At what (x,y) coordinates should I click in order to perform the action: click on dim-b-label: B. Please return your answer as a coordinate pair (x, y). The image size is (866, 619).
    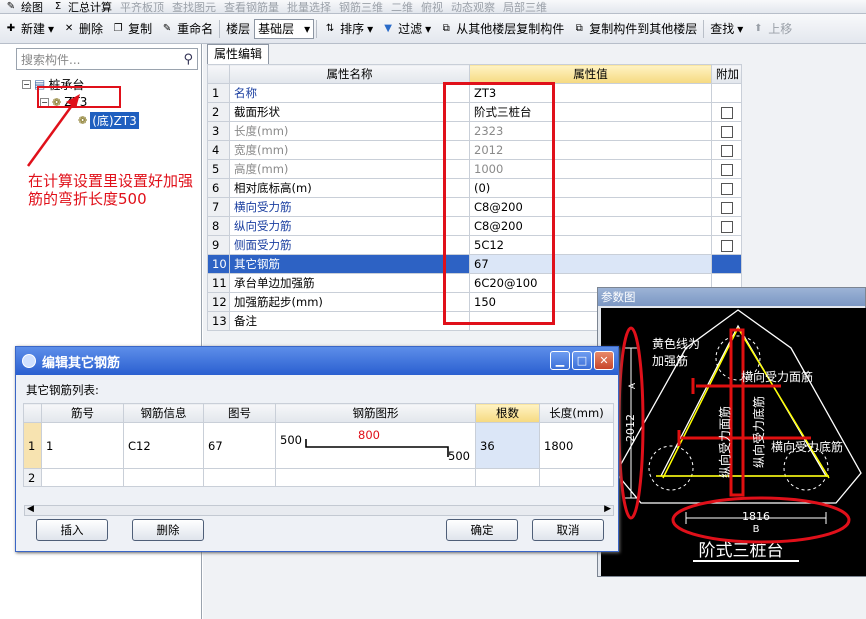
    Looking at the image, I should click on (756, 529).